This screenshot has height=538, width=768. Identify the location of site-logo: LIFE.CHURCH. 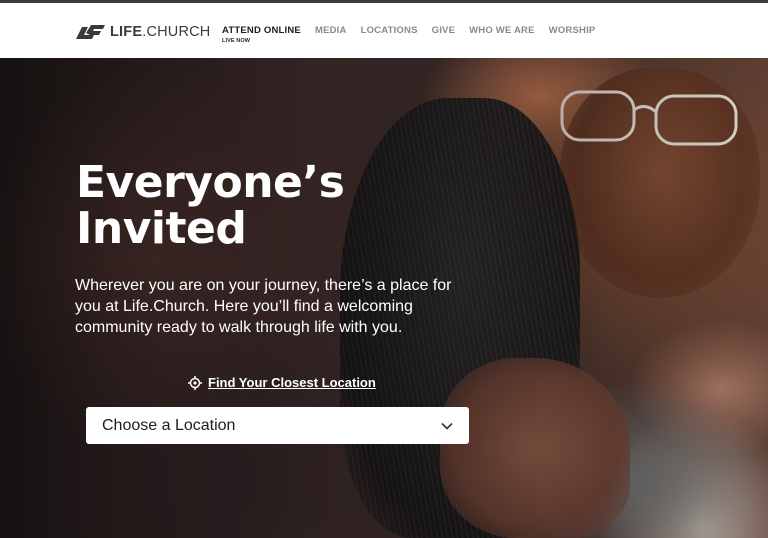
(142, 32).